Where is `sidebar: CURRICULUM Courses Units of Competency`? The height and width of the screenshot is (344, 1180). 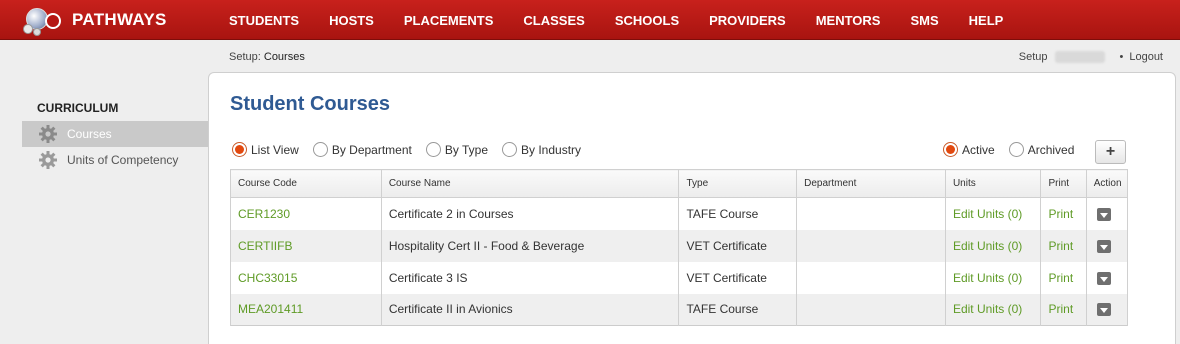 sidebar: CURRICULUM Courses Units of Competency is located at coordinates (115, 132).